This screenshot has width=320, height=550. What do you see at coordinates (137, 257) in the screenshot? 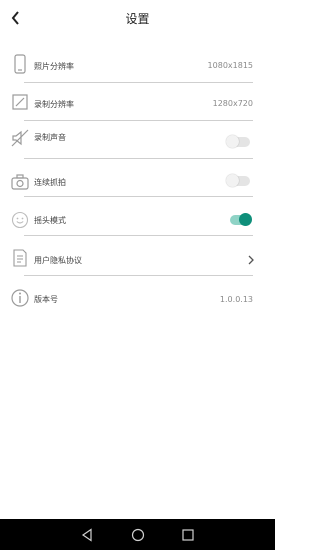
I see `setting-row-privacy-policy: 用户隐私协议` at bounding box center [137, 257].